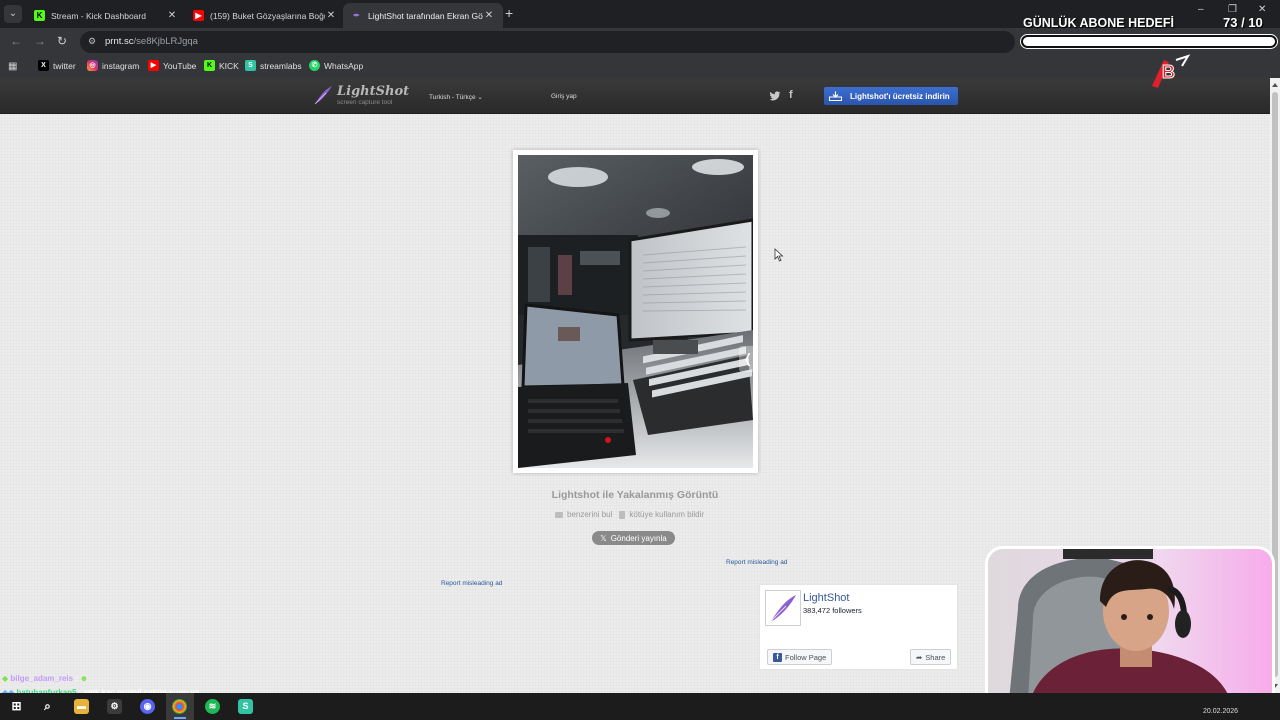  Describe the element at coordinates (826, 598) in the screenshot. I see `fb-page-name: LightShot` at that location.